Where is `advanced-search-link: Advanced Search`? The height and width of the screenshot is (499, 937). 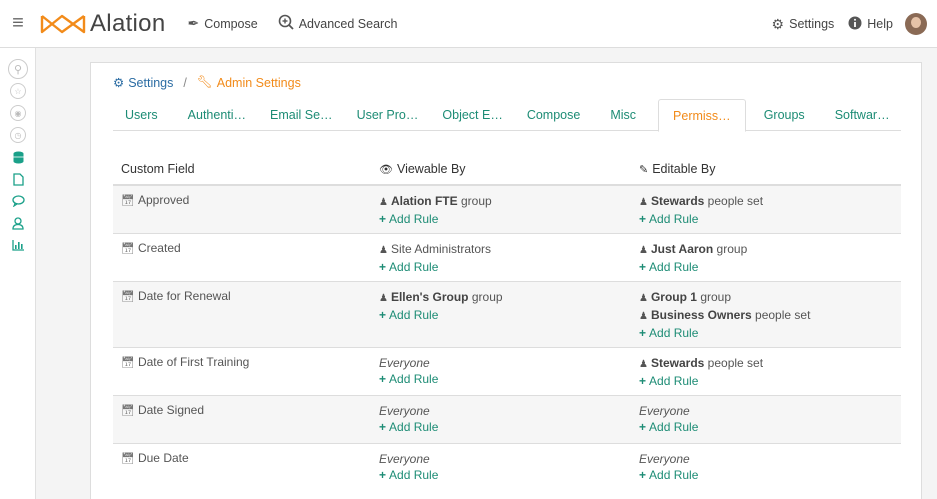
advanced-search-link: Advanced Search is located at coordinates (338, 23).